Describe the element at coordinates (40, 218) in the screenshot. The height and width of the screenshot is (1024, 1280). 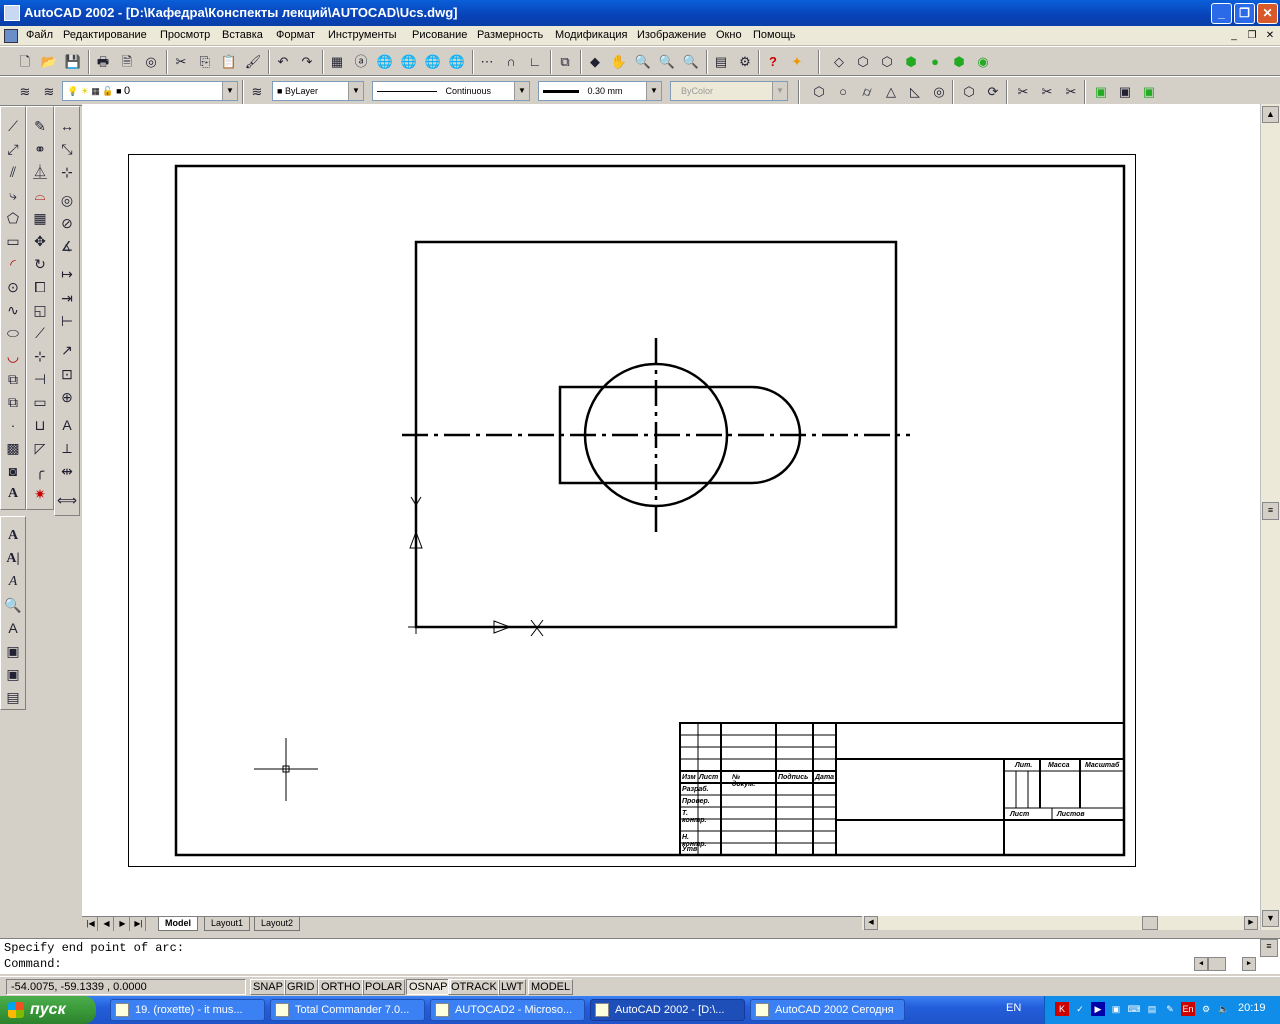
I see `array-icon: ▦` at that location.